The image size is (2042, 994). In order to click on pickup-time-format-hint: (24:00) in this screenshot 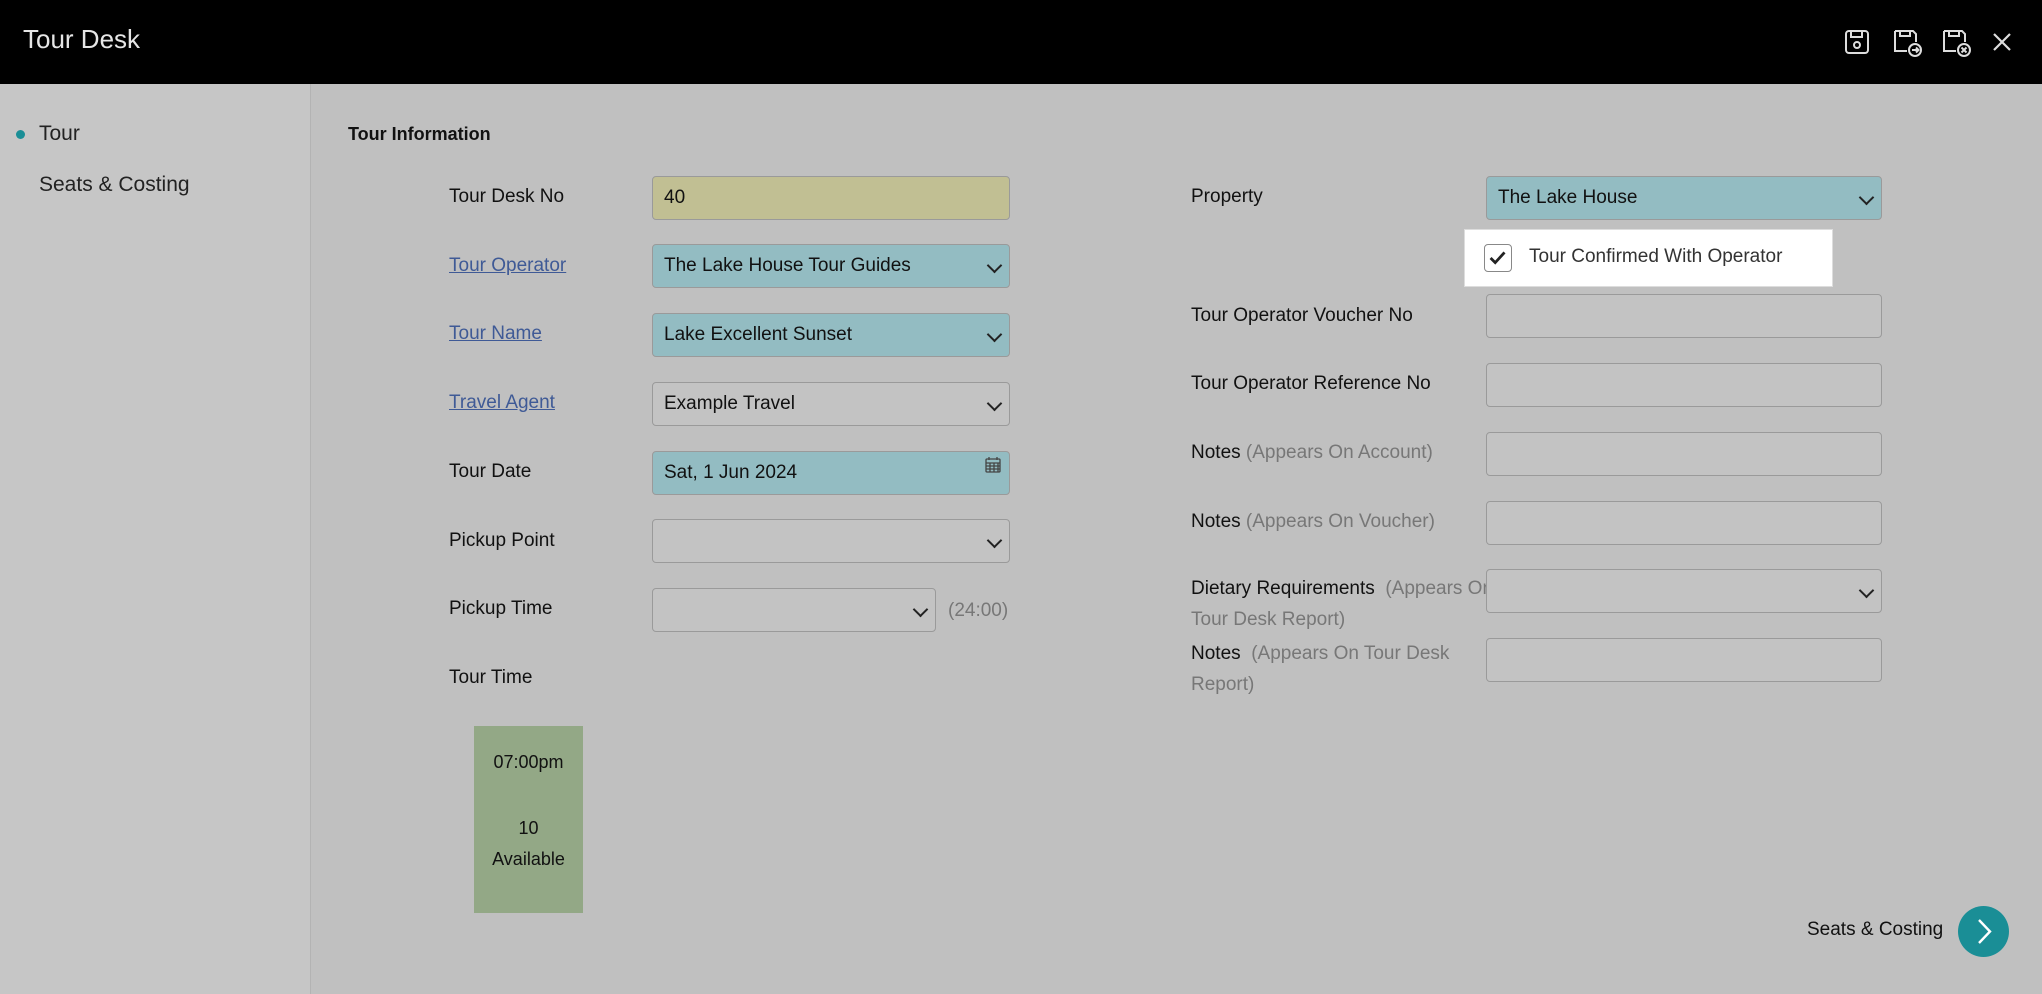, I will do `click(978, 610)`.